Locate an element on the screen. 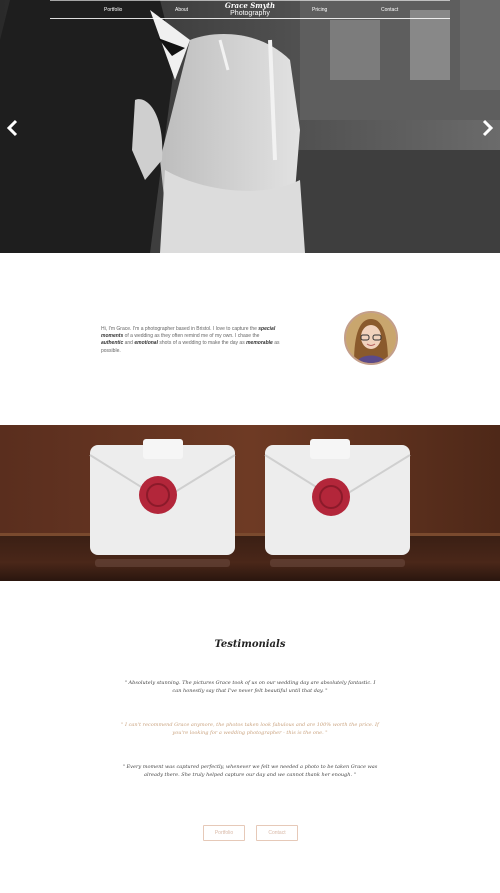 The width and height of the screenshot is (500, 893). nav-contact: Contact is located at coordinates (389, 10).